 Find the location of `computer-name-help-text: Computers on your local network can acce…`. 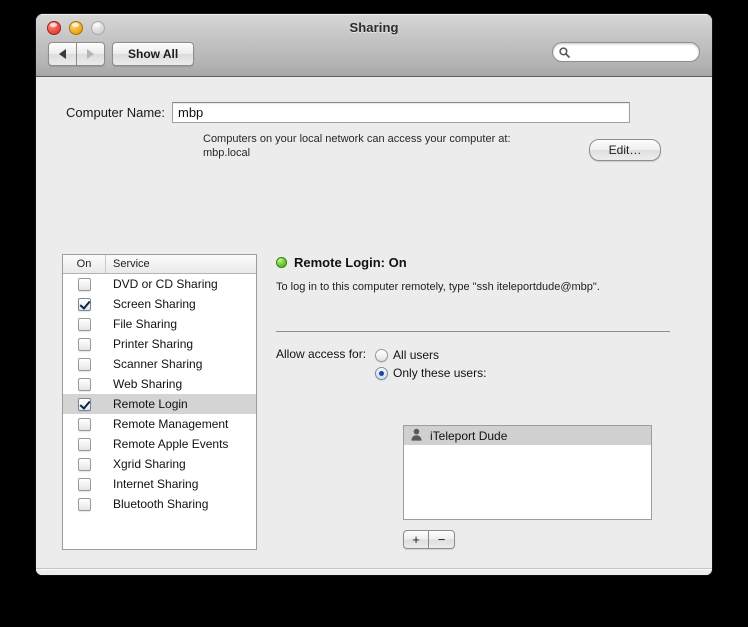

computer-name-help-text: Computers on your local network can acce… is located at coordinates (403, 146).